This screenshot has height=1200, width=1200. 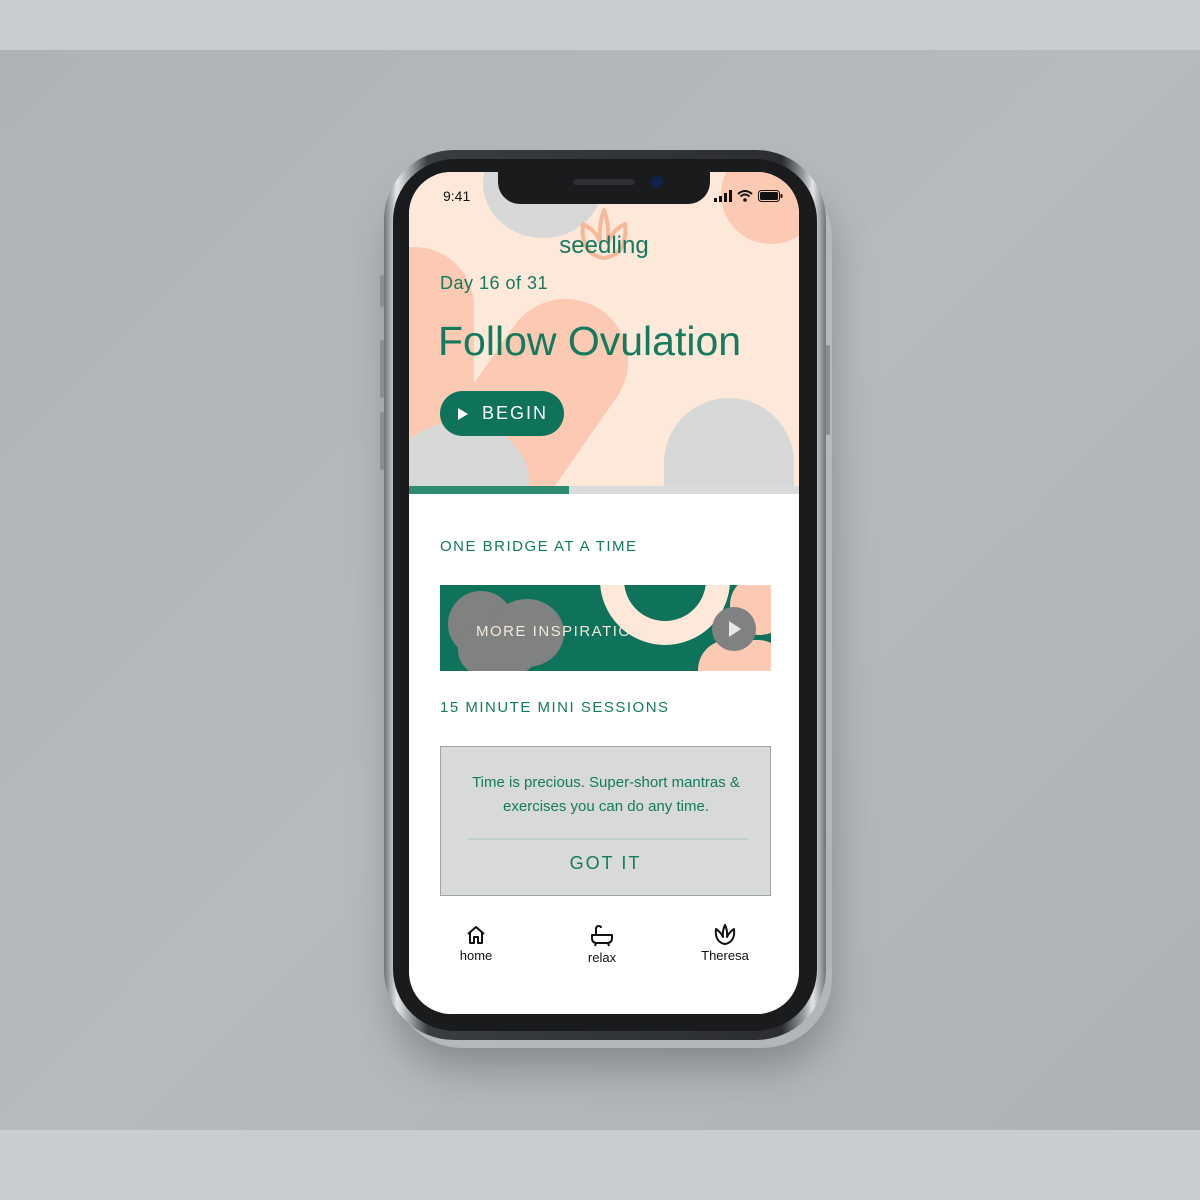 What do you see at coordinates (725, 955) in the screenshot?
I see `nav-label-profile: Theresa` at bounding box center [725, 955].